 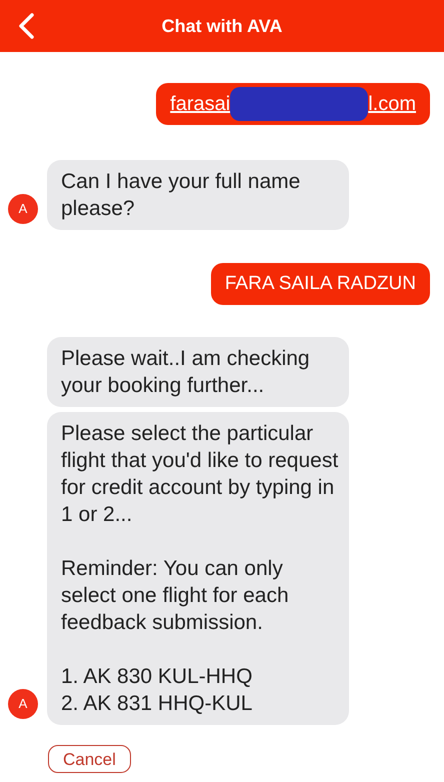 What do you see at coordinates (198, 195) in the screenshot?
I see `bot-message-bubble: Can I have your full name please?` at bounding box center [198, 195].